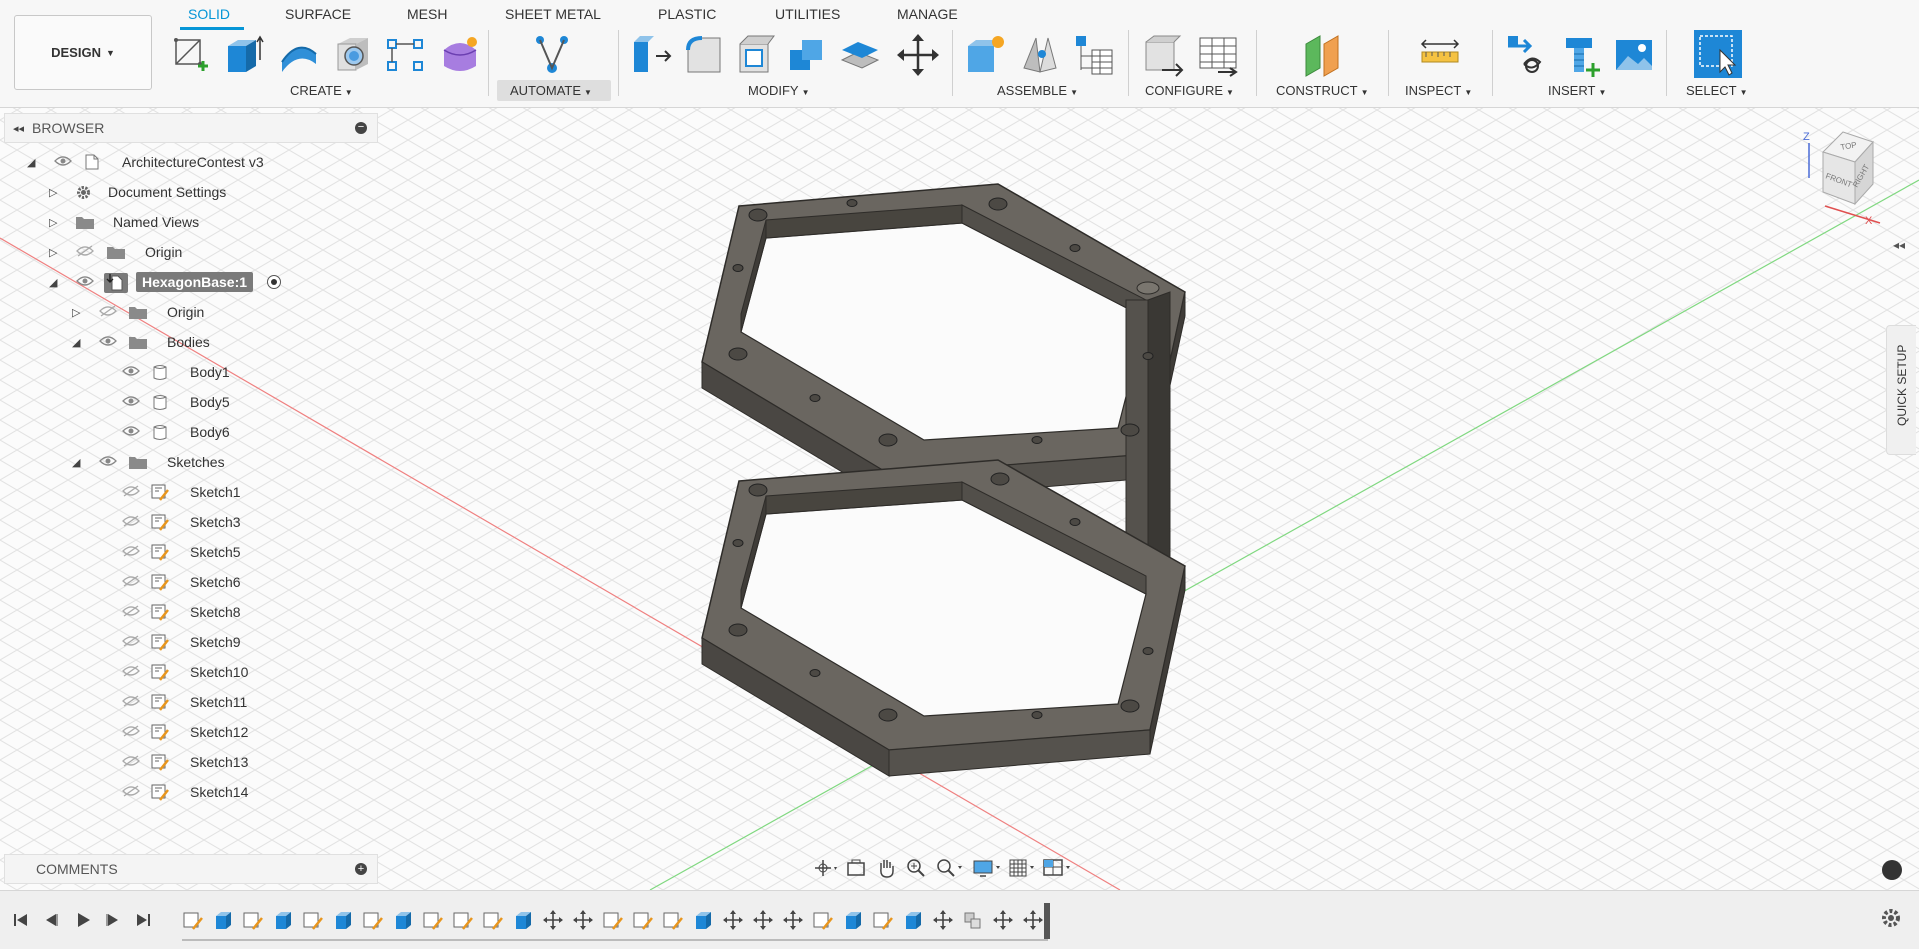 The image size is (1919, 949). What do you see at coordinates (1845, 178) in the screenshot?
I see `view-cube: Z X TOP FRONT RIGHT` at bounding box center [1845, 178].